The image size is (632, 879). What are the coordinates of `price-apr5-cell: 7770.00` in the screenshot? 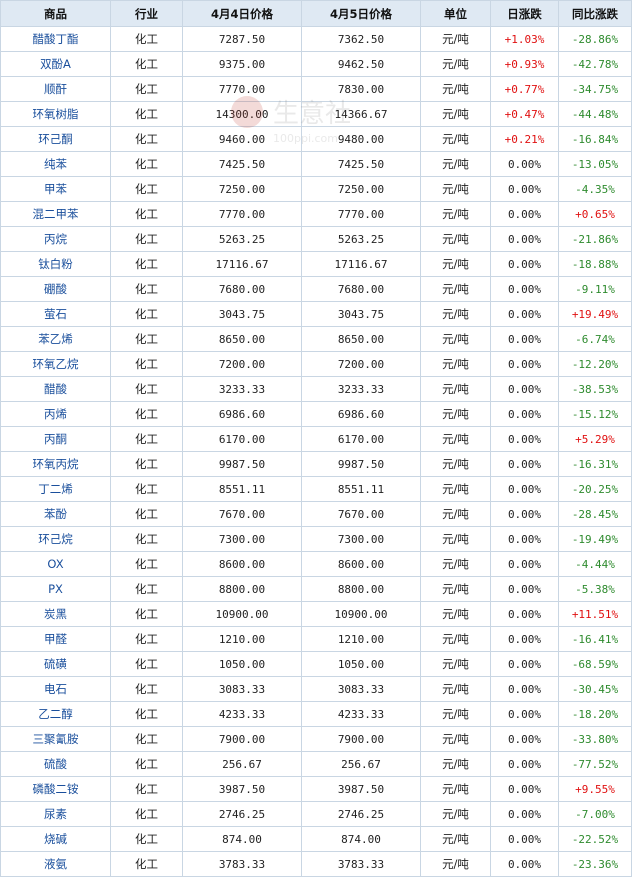 It's located at (361, 214).